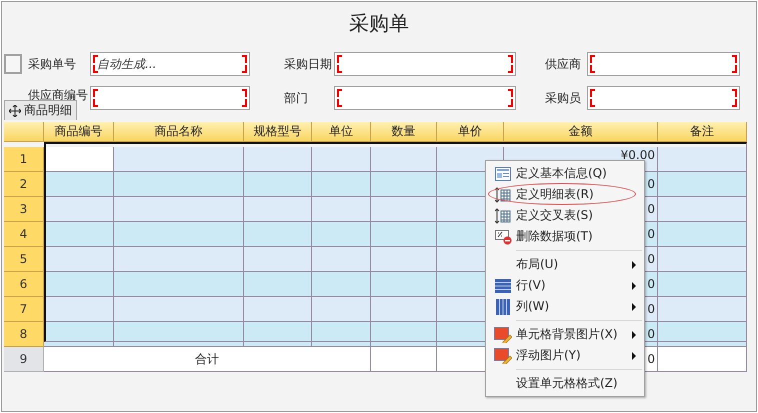 The height and width of the screenshot is (413, 758). Describe the element at coordinates (565, 383) in the screenshot. I see `menu-item: 设置单元格格式(Z)` at that location.